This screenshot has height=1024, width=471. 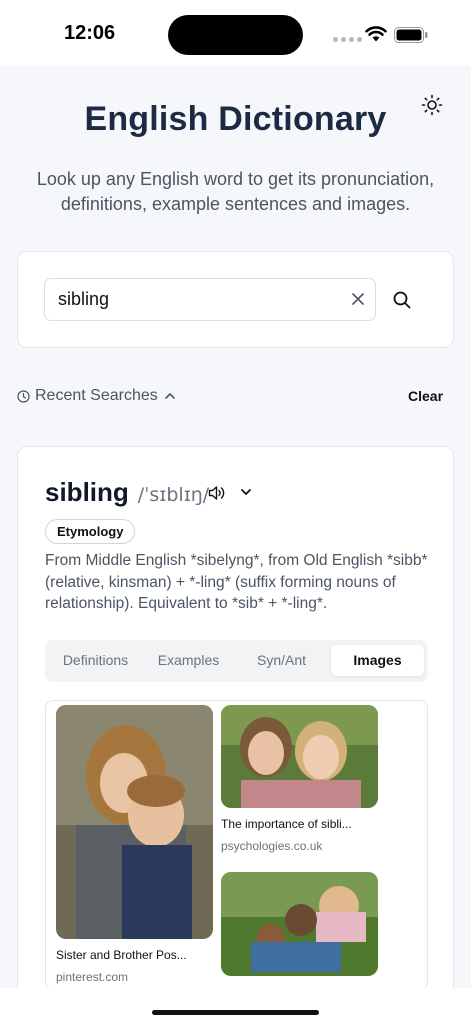 I want to click on wifi-icon, so click(x=376, y=34).